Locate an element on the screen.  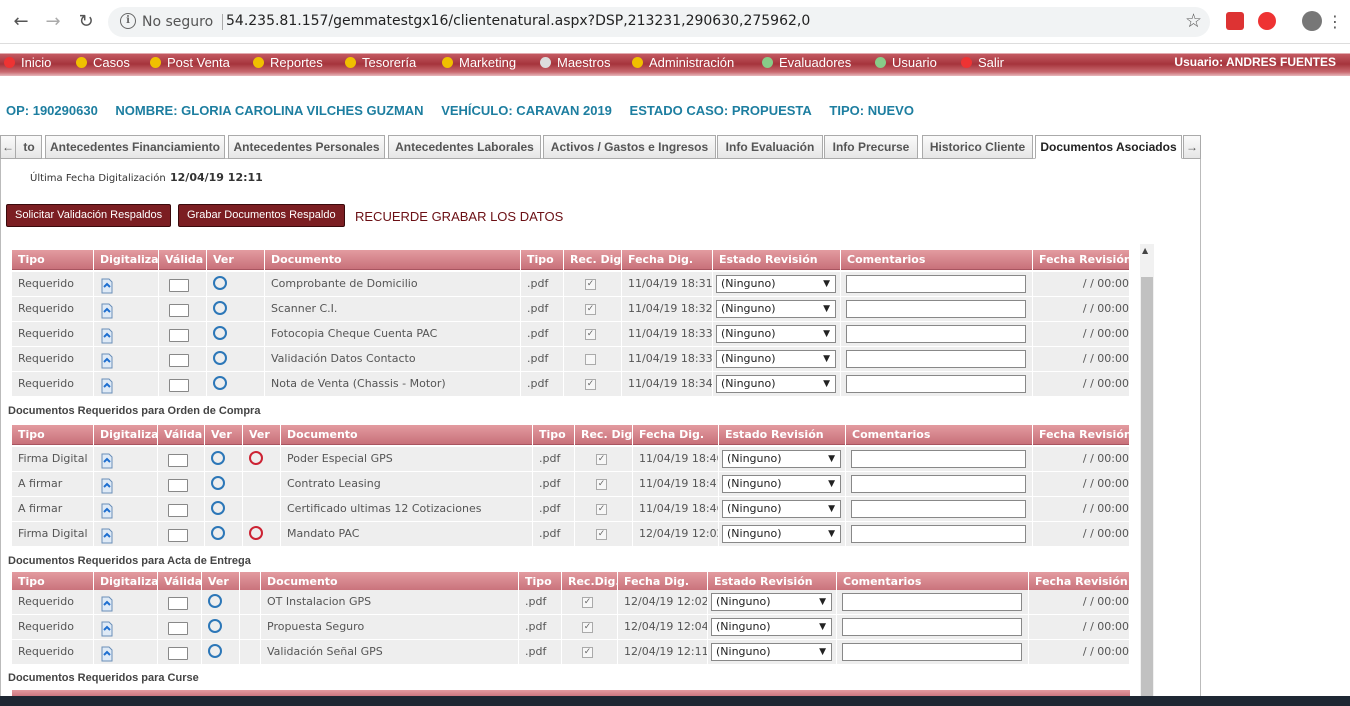
menu-item-0: Inicio is located at coordinates (27, 62).